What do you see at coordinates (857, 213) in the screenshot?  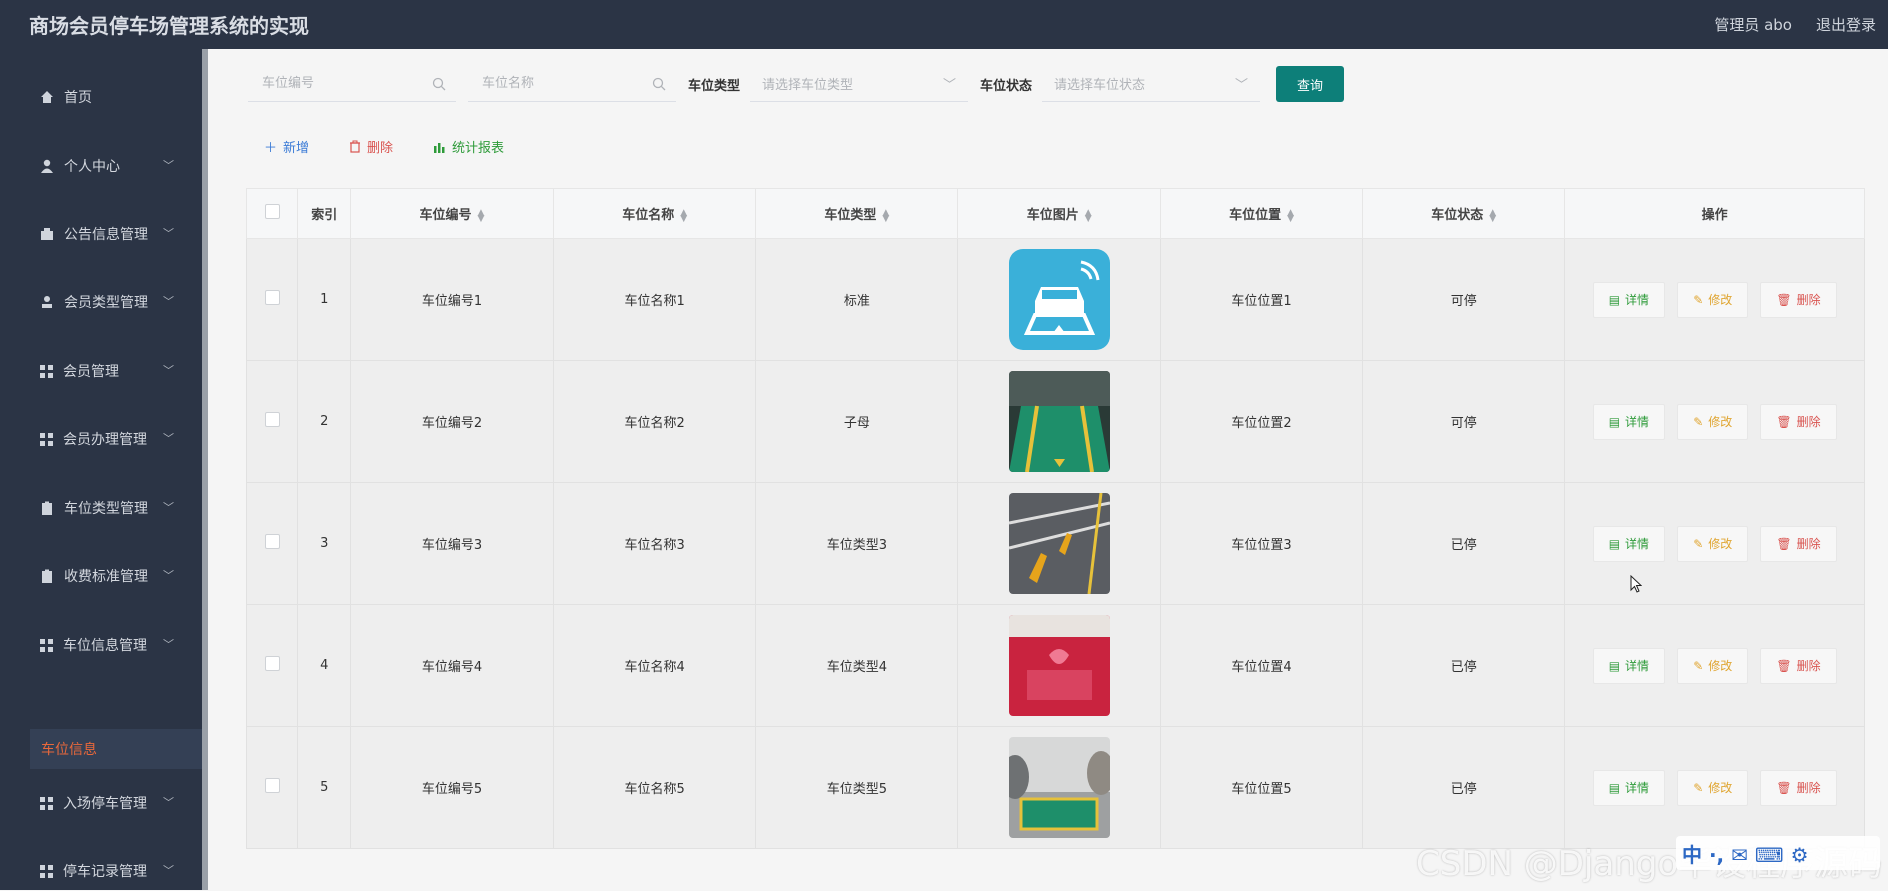 I see `col-type: 车位类型 ▲ ▼` at bounding box center [857, 213].